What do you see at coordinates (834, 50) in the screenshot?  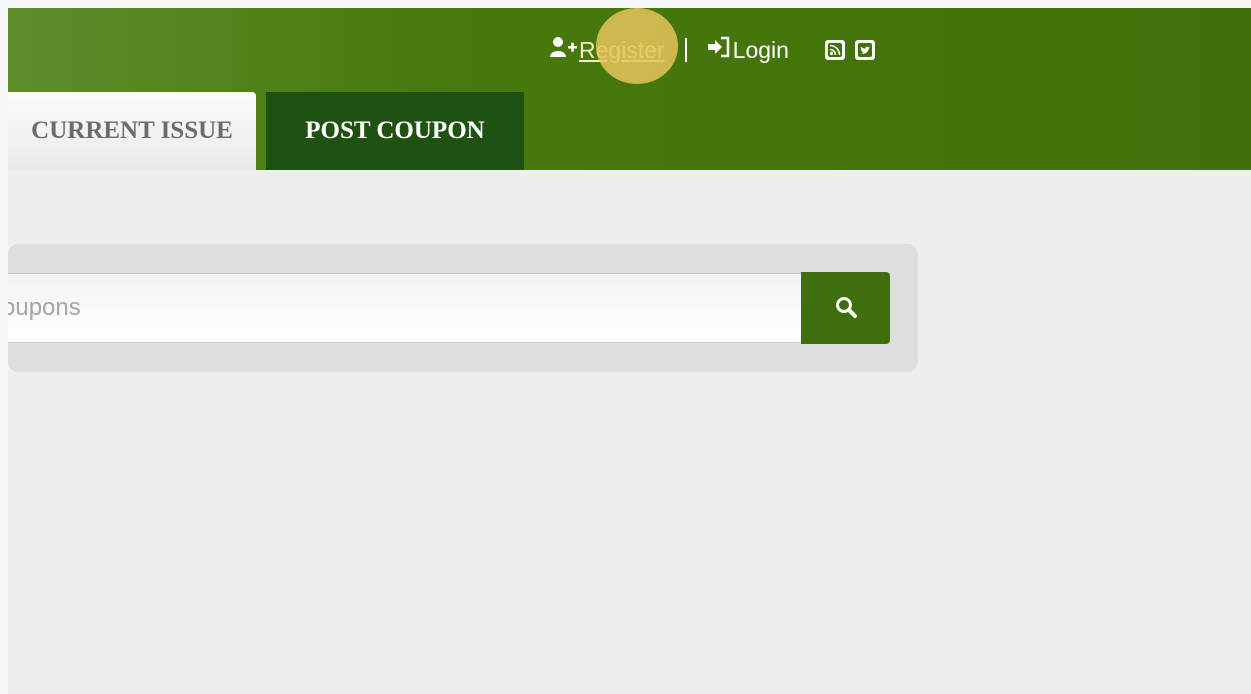 I see `rss-icon` at bounding box center [834, 50].